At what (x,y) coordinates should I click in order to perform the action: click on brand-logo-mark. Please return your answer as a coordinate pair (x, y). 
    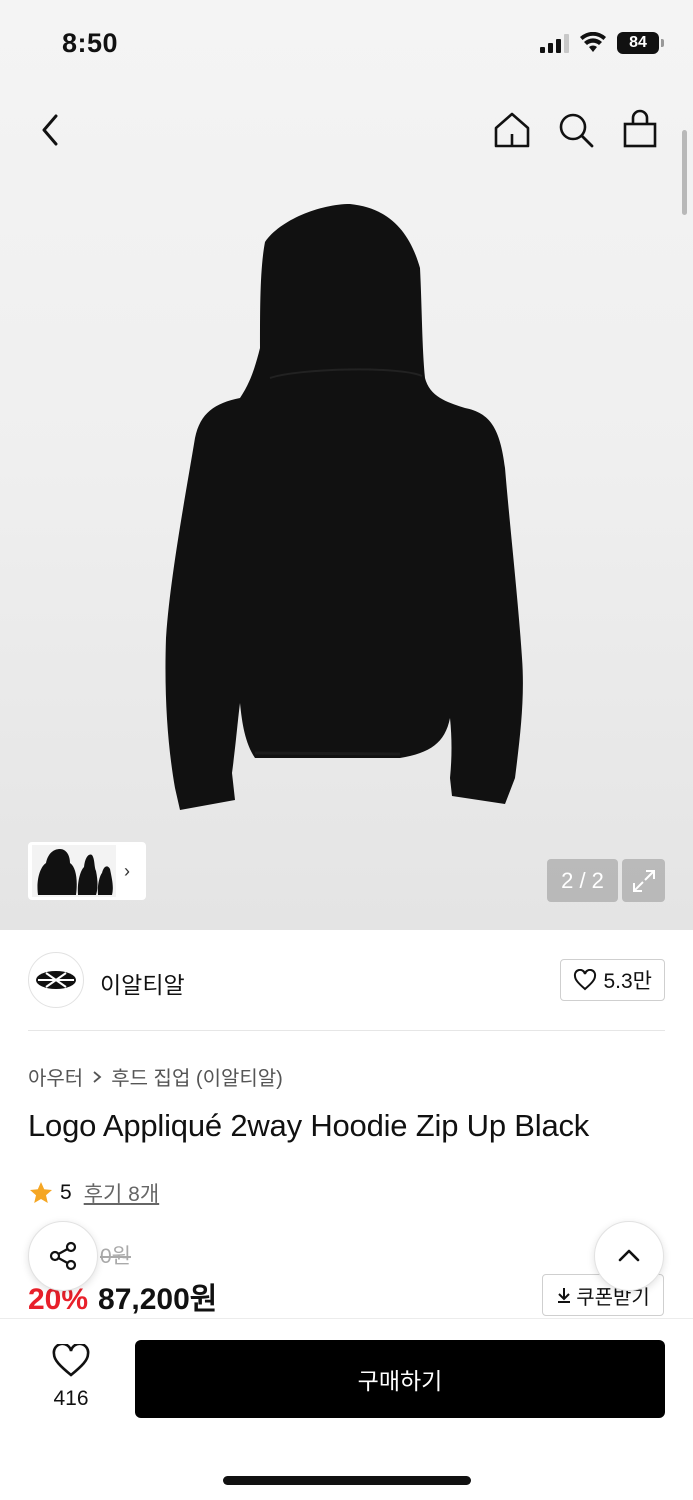
    Looking at the image, I should click on (56, 980).